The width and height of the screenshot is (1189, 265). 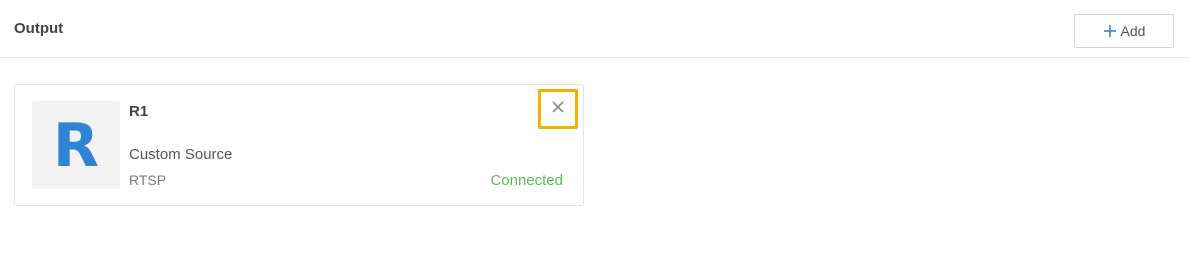 I want to click on status-badge: Connected, so click(x=526, y=180).